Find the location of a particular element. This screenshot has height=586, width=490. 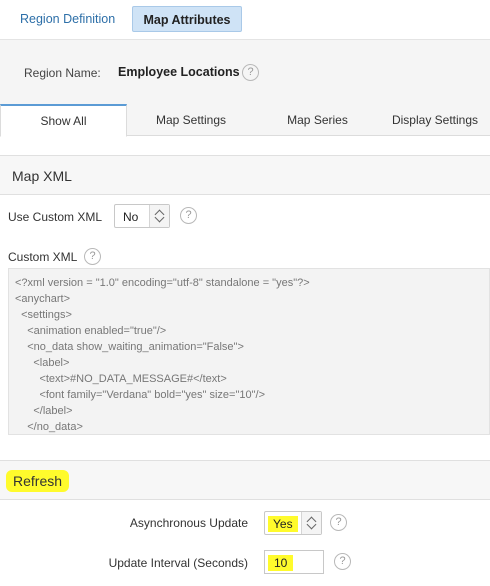

xml-line: <text>#NO_DATA_MESSAGE#</text> is located at coordinates (121, 379).